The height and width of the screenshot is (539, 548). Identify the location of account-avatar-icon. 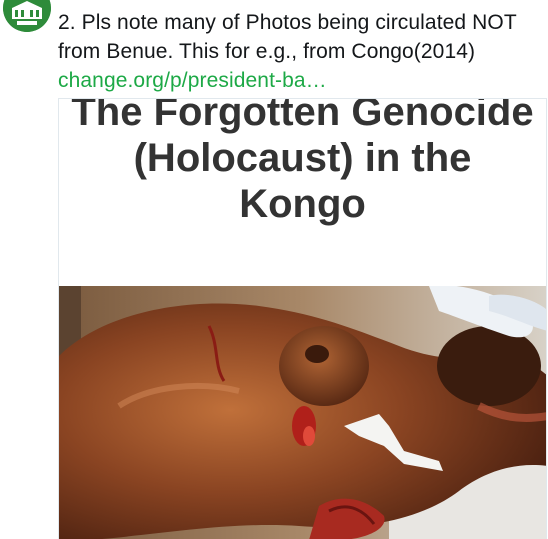
(27, 16).